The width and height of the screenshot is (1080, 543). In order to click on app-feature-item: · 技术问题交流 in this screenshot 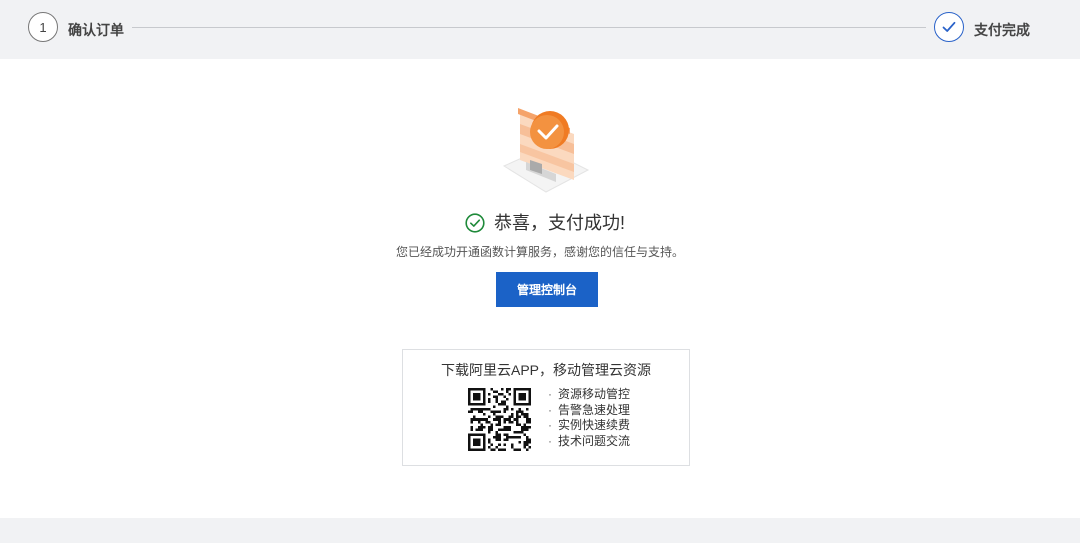, I will do `click(589, 440)`.